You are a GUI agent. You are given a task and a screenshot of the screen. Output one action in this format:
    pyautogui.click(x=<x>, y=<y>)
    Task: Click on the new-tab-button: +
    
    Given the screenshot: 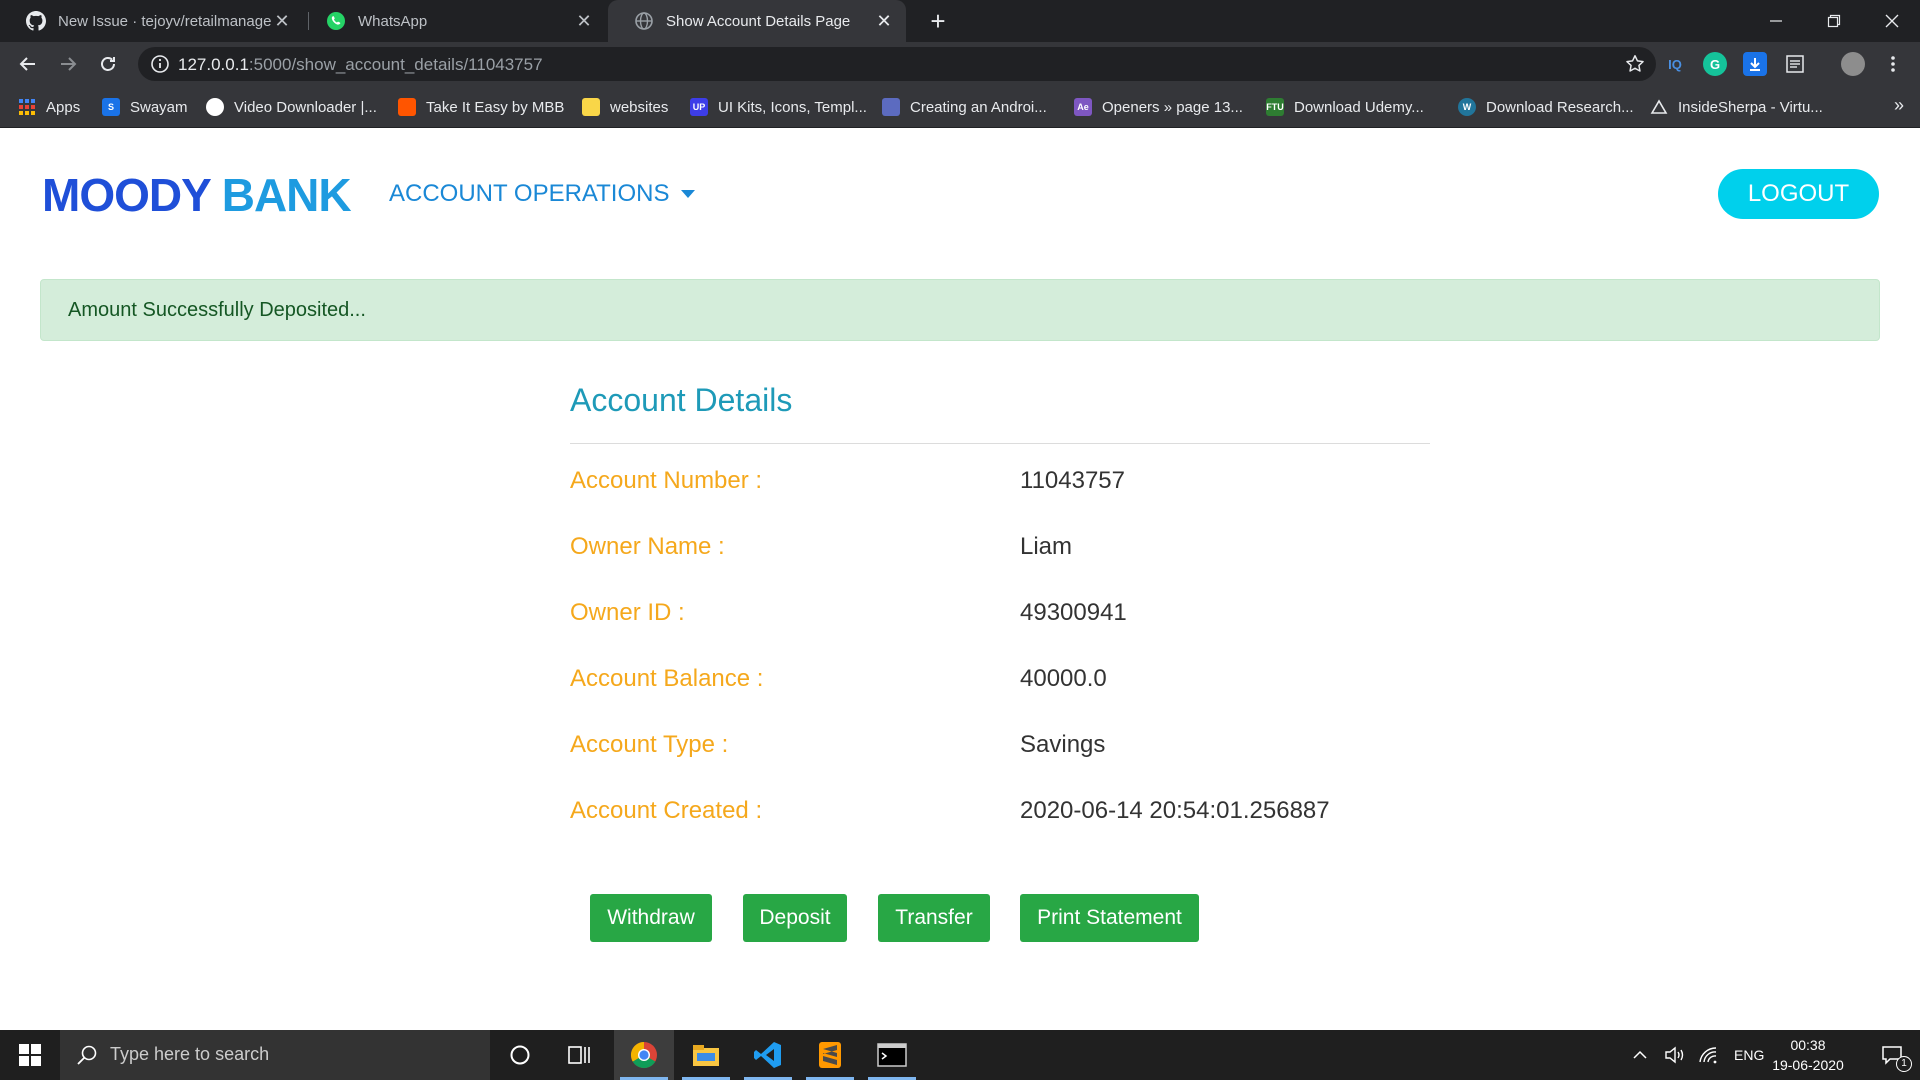 What is the action you would take?
    pyautogui.click(x=938, y=21)
    